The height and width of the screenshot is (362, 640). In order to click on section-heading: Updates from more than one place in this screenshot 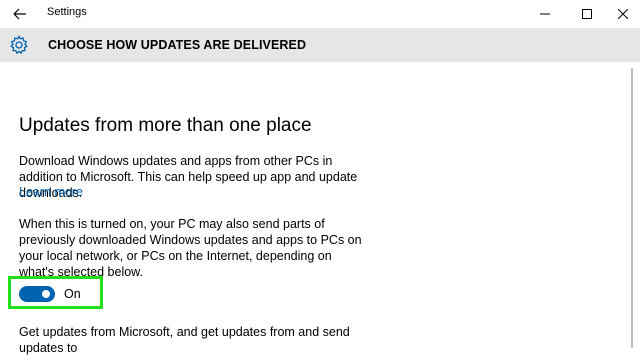, I will do `click(165, 125)`.